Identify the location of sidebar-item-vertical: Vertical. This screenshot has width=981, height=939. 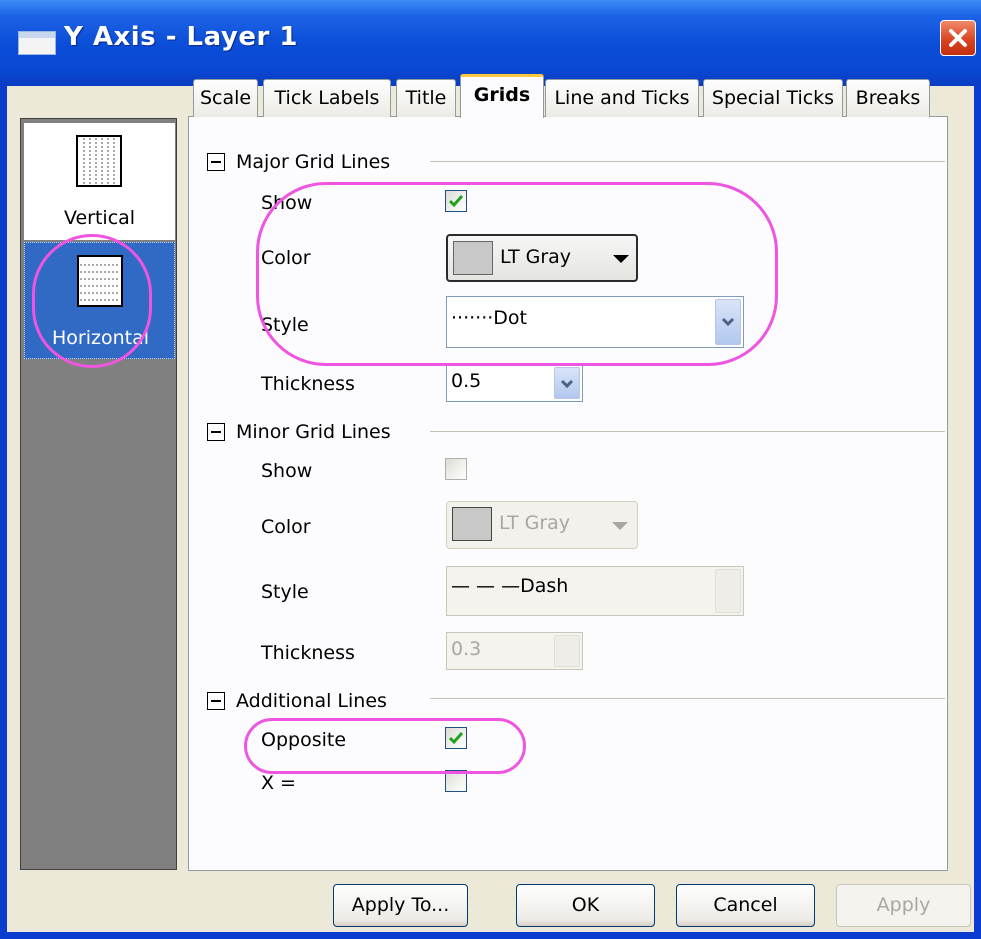
(99, 181).